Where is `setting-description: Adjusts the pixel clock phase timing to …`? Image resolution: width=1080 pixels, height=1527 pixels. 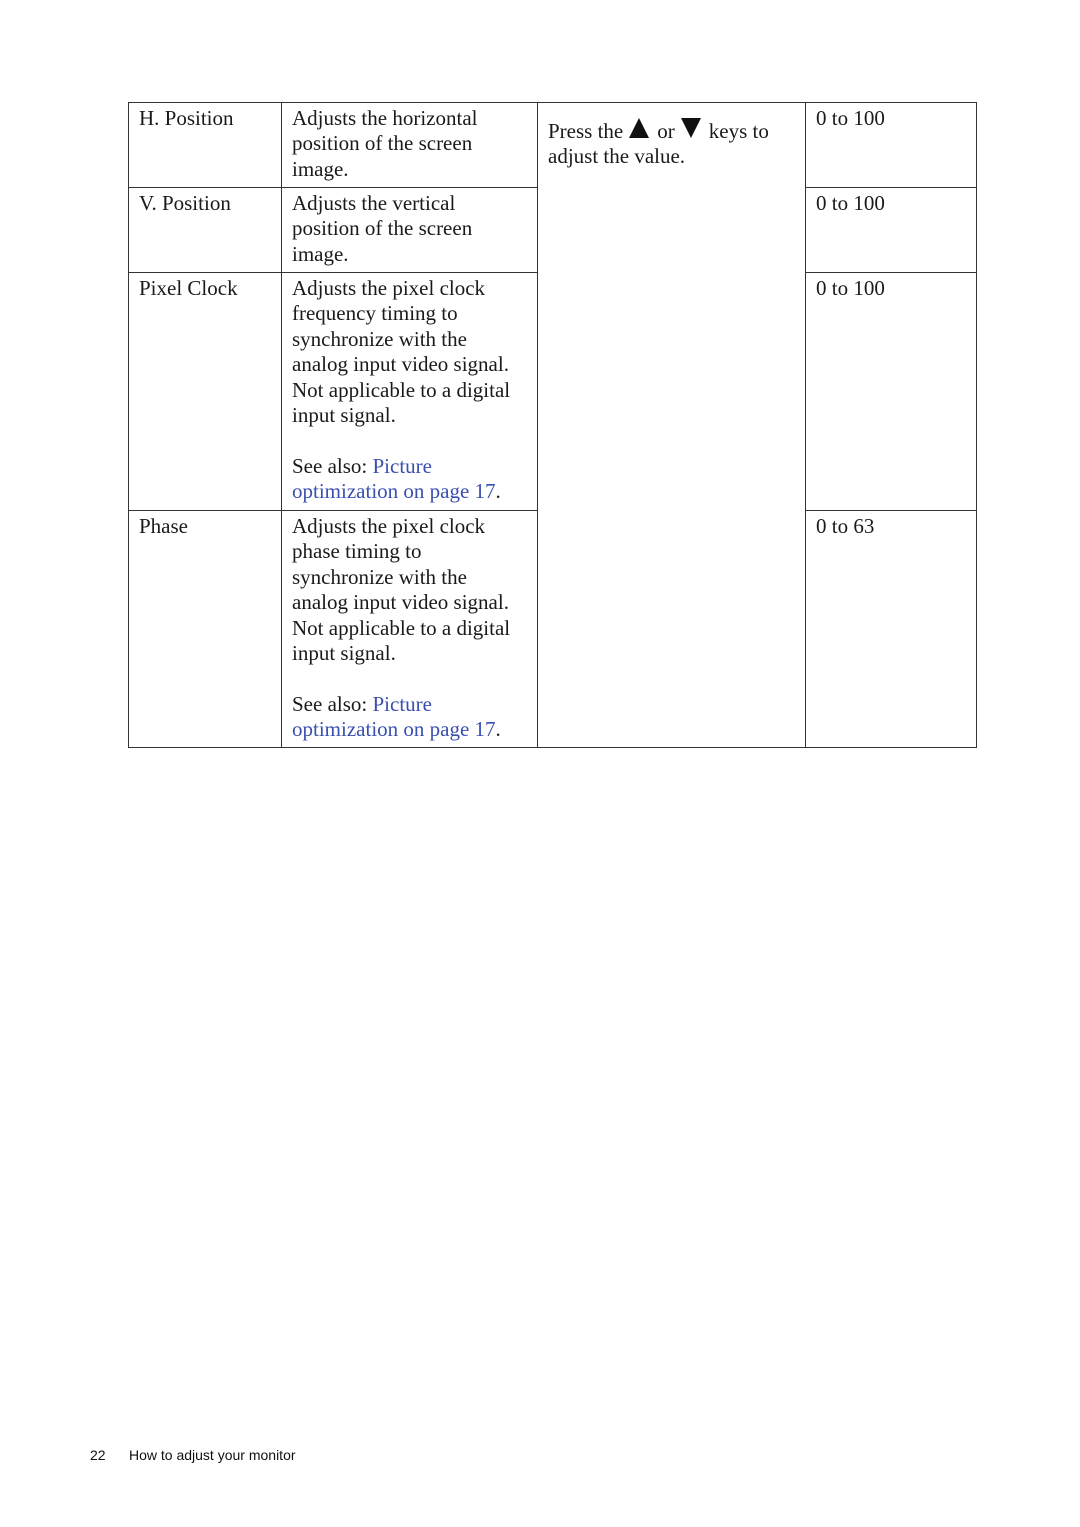 setting-description: Adjusts the pixel clock phase timing to … is located at coordinates (409, 627).